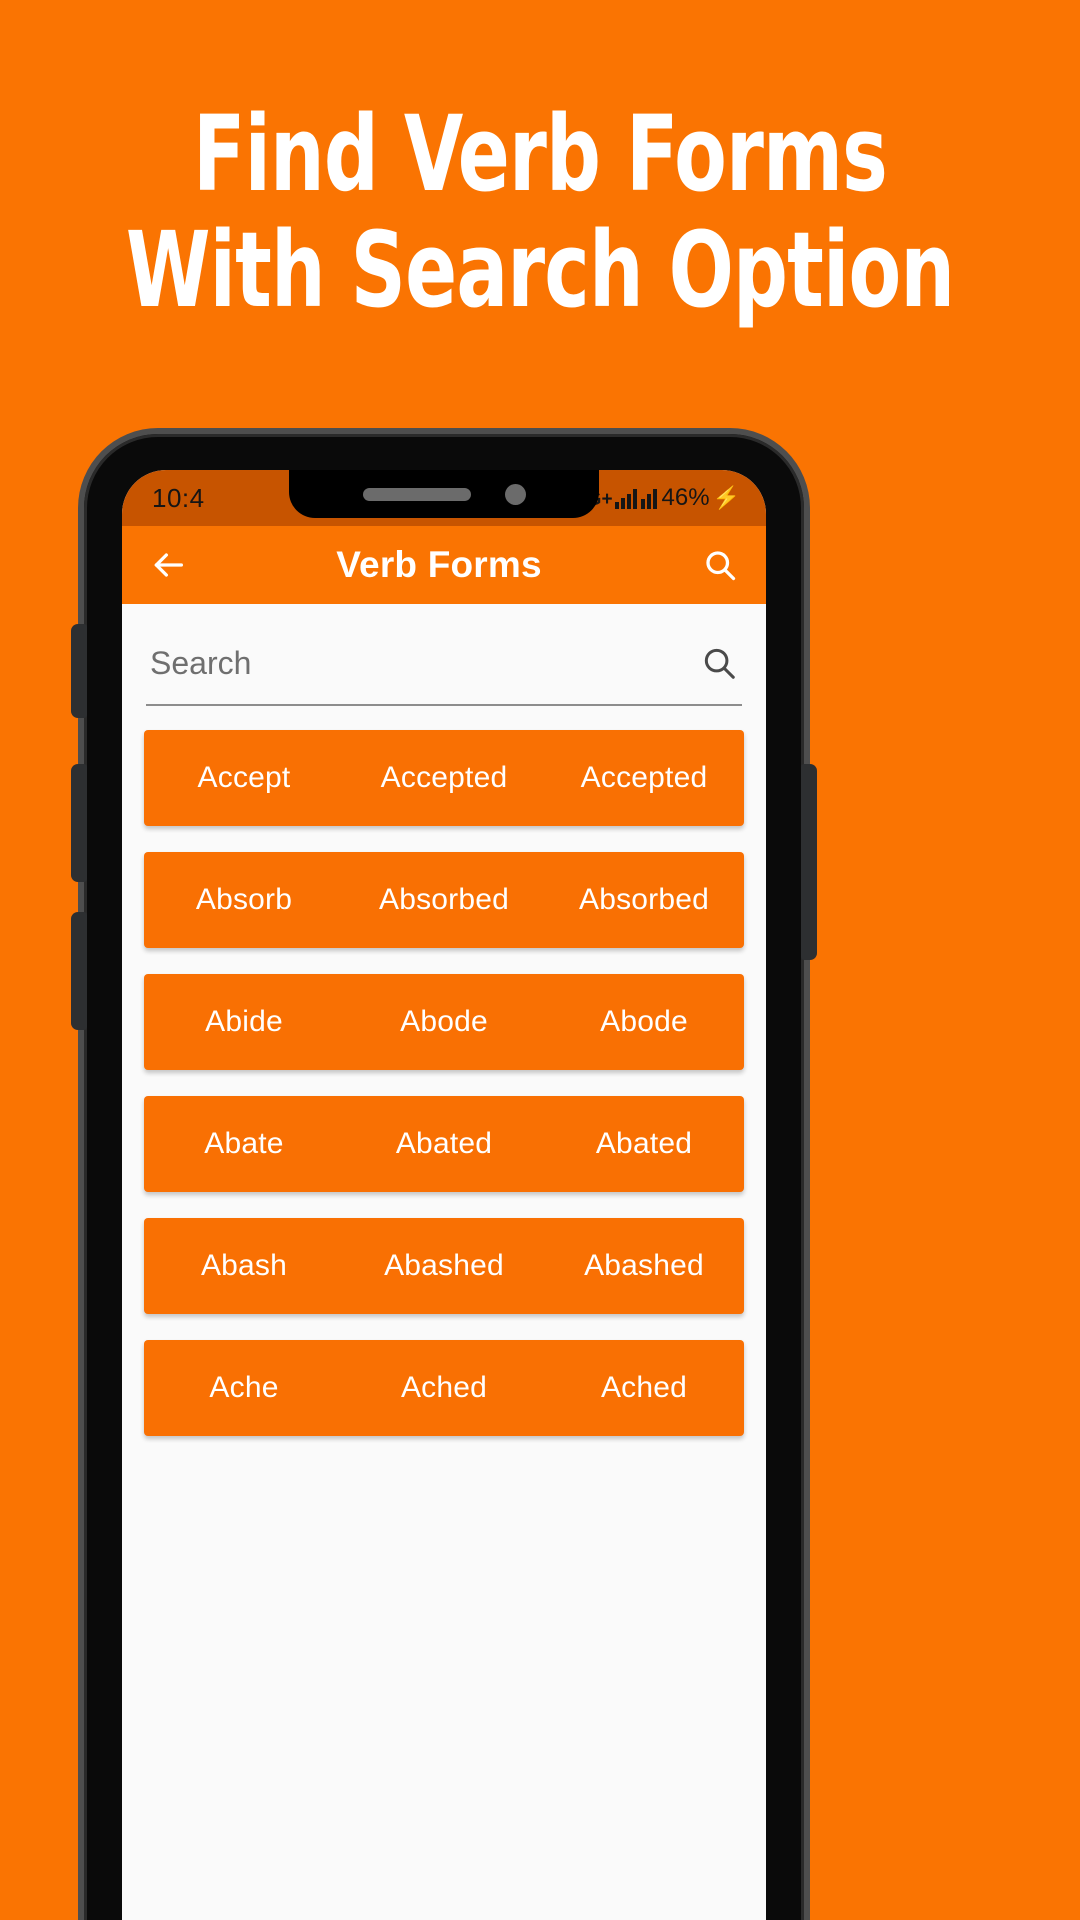  I want to click on table-row: Absorb Absorbed Absorbed, so click(444, 900).